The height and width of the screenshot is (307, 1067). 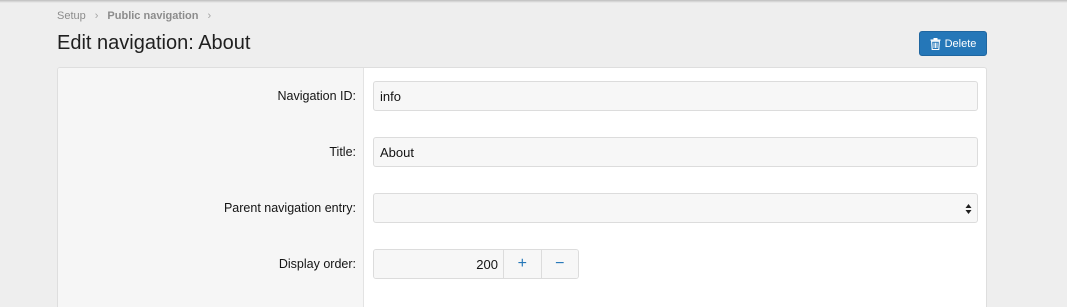 I want to click on form-row-parent: Parent navigation entry:, so click(x=522, y=208).